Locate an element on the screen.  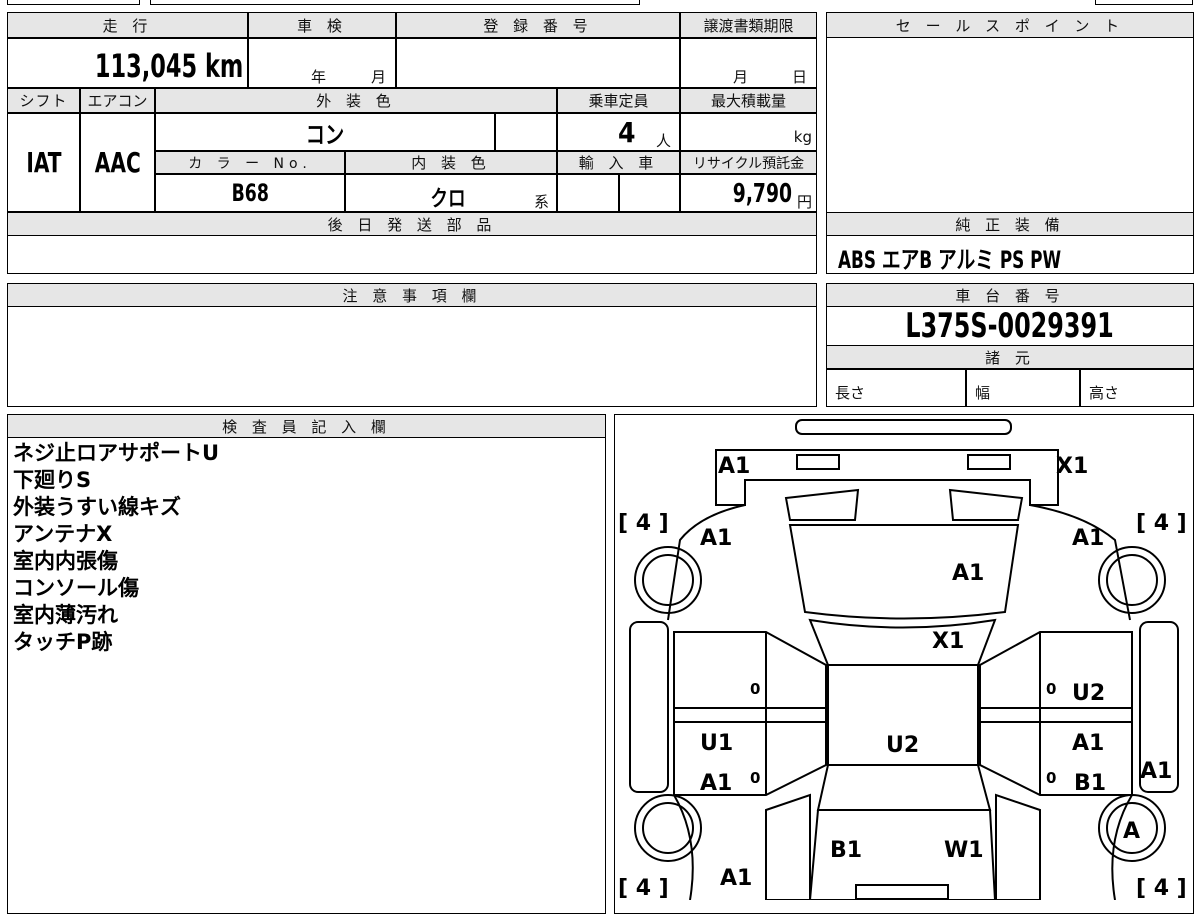
recycle-cell: 9,790 円 is located at coordinates (748, 193).